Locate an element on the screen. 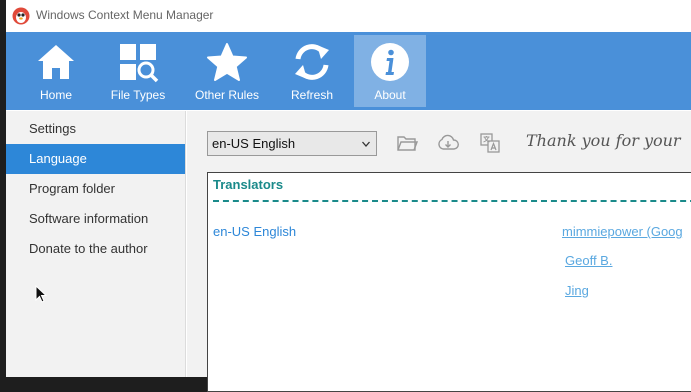  heading-divider is located at coordinates (452, 201).